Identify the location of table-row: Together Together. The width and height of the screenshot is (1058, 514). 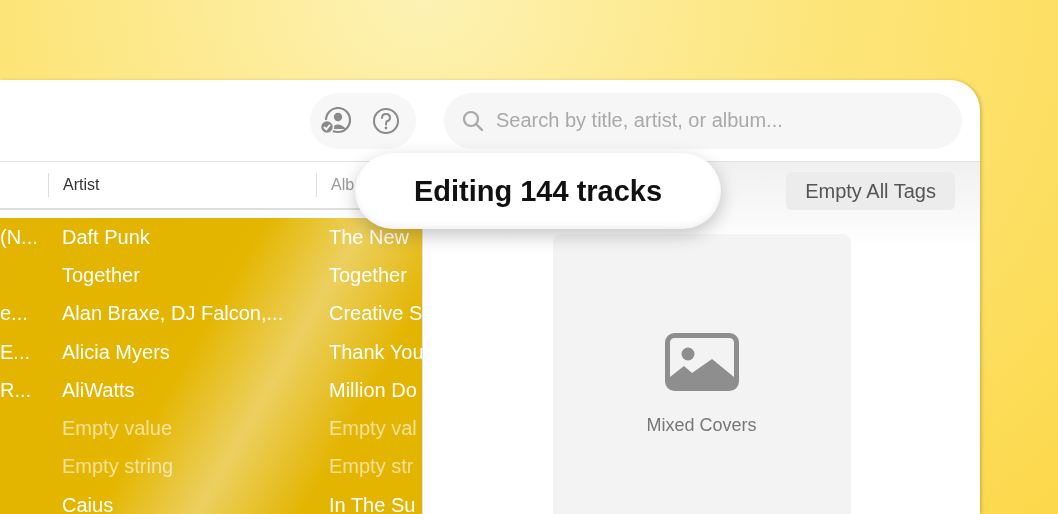
(211, 275).